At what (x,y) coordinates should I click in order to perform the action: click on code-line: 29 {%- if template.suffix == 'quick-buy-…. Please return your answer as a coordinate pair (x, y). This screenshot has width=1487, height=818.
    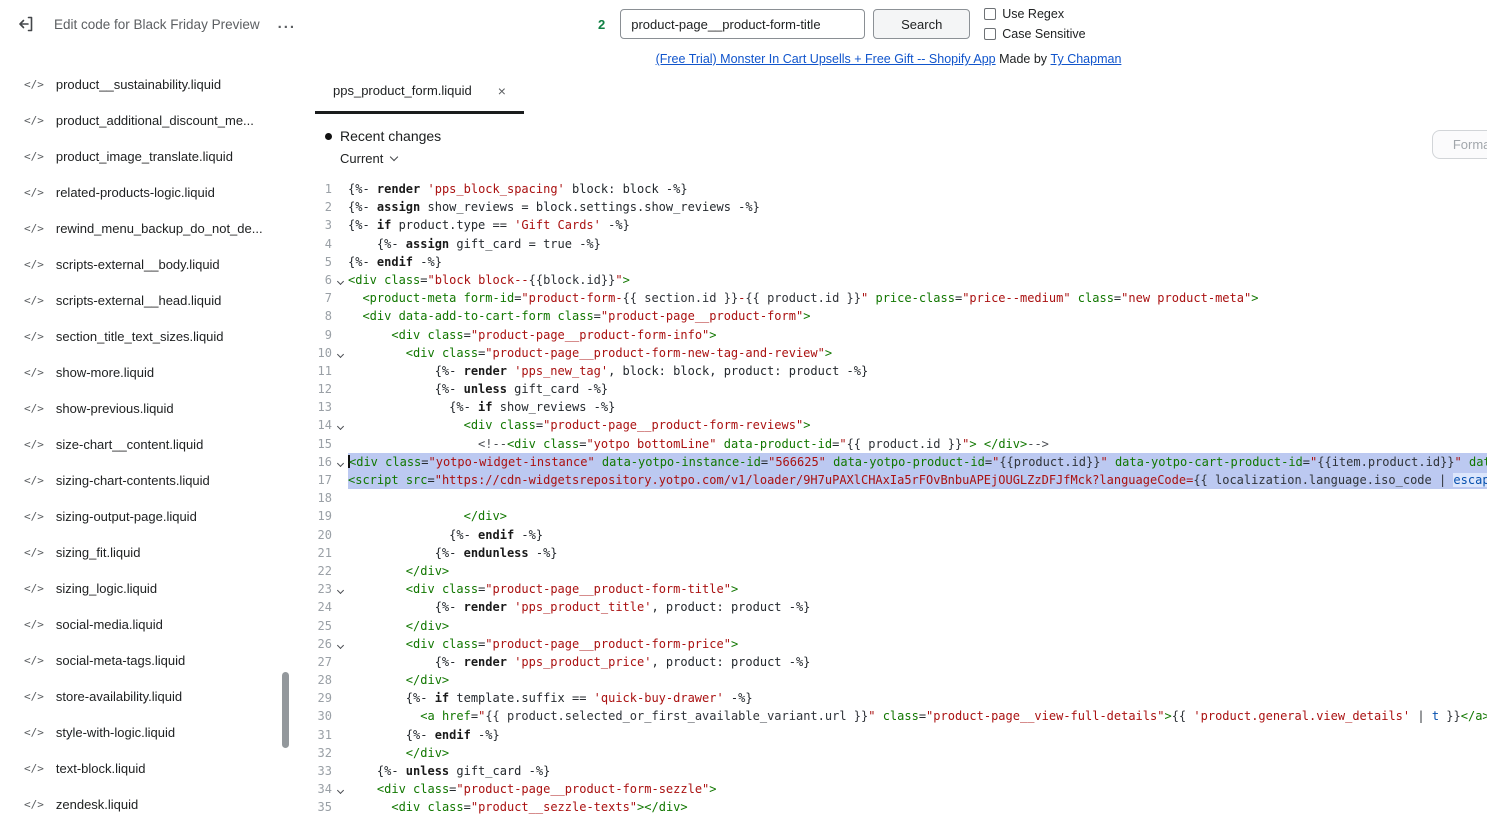
    Looking at the image, I should click on (888, 698).